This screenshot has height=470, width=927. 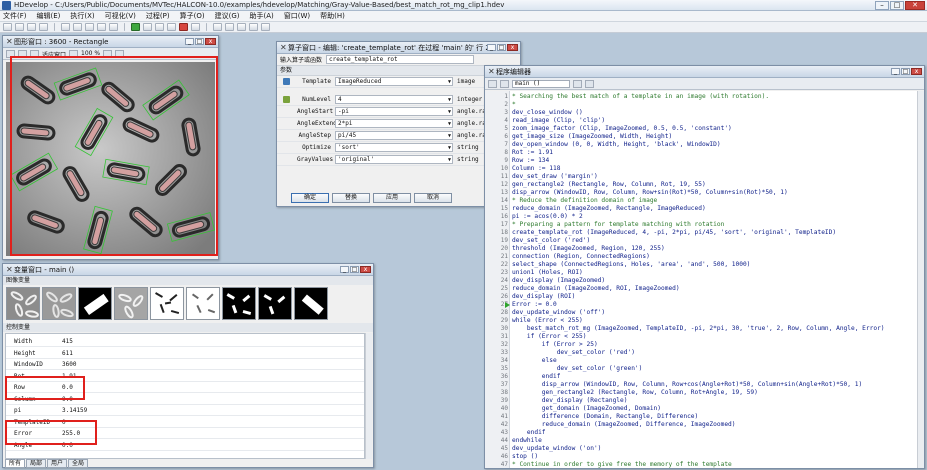 What do you see at coordinates (492, 83) in the screenshot?
I see `back-icon` at bounding box center [492, 83].